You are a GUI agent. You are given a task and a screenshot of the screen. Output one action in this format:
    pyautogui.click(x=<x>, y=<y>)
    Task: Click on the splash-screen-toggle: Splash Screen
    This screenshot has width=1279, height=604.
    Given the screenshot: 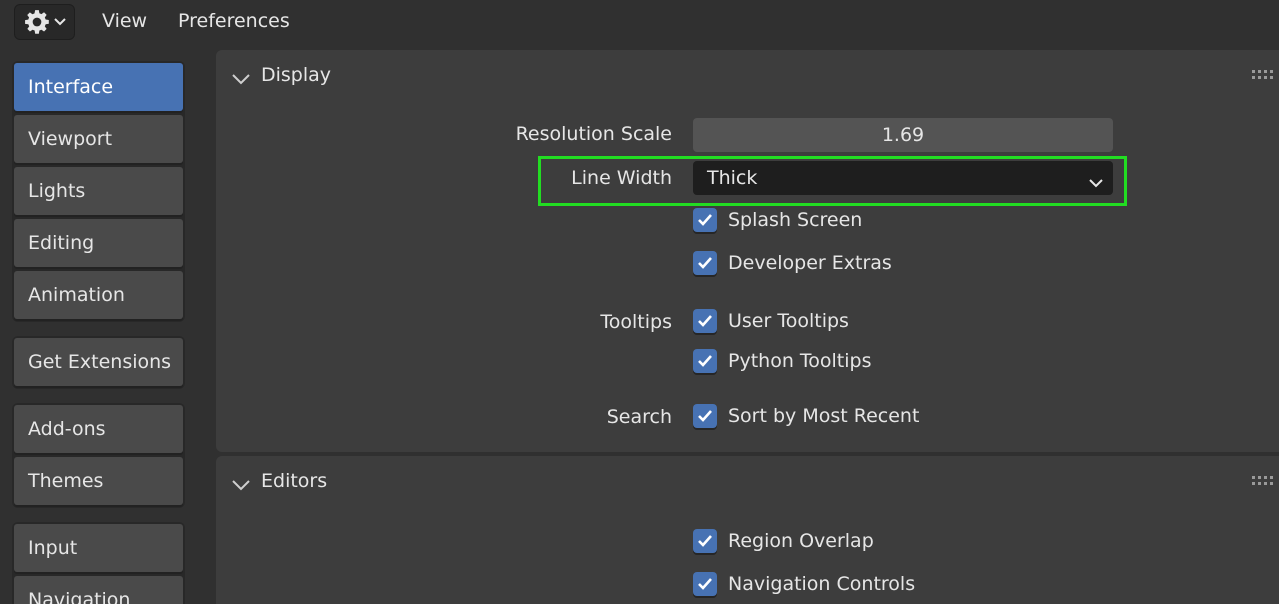 What is the action you would take?
    pyautogui.click(x=777, y=220)
    